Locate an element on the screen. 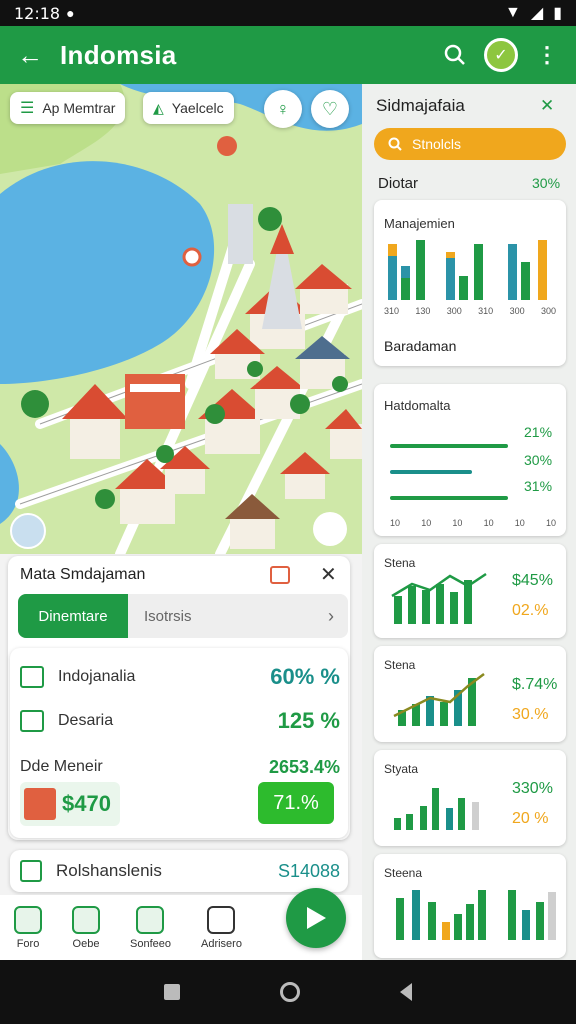 The height and width of the screenshot is (1024, 576). nav-label: Foro is located at coordinates (28, 943).